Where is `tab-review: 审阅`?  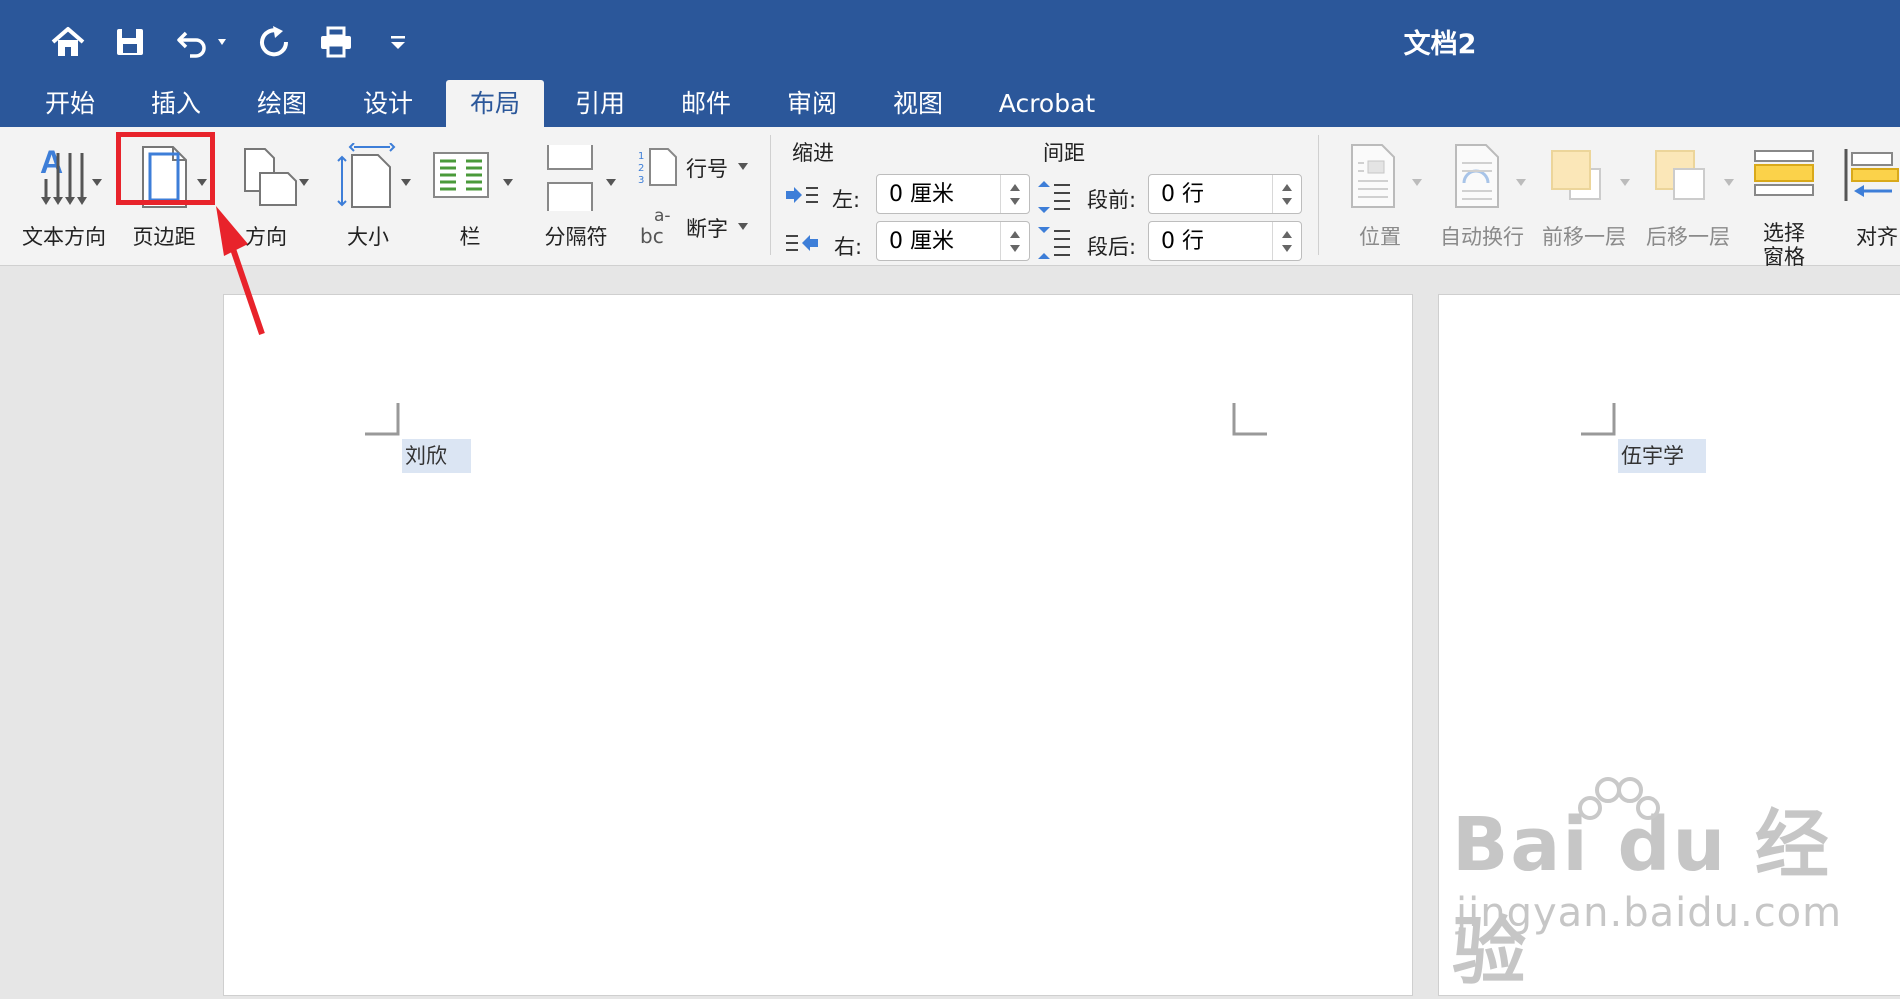
tab-review: 审阅 is located at coordinates (812, 103).